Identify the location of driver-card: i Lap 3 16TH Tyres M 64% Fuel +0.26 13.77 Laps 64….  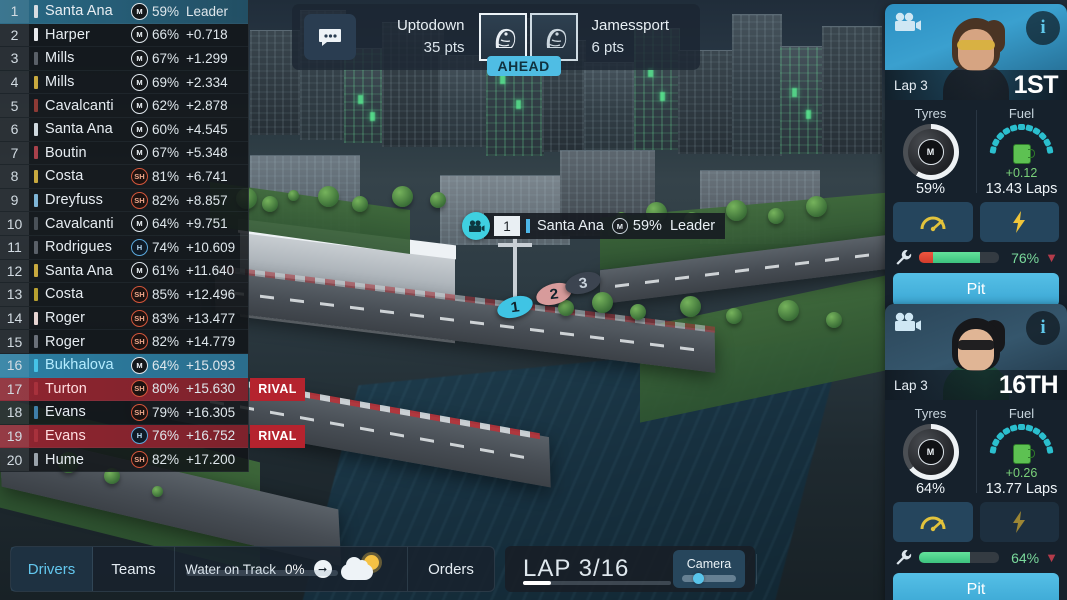
(976, 452).